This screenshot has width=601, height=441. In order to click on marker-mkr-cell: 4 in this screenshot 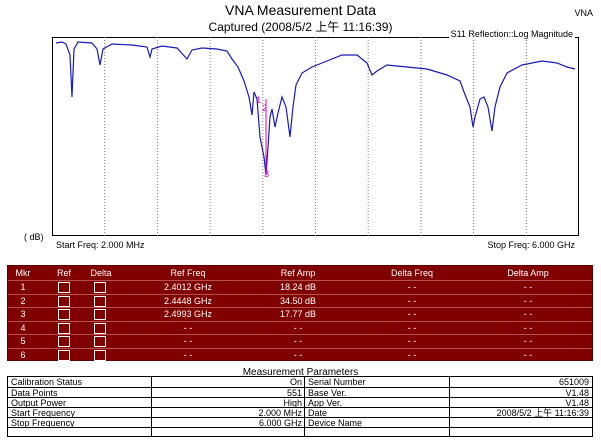, I will do `click(23, 327)`.